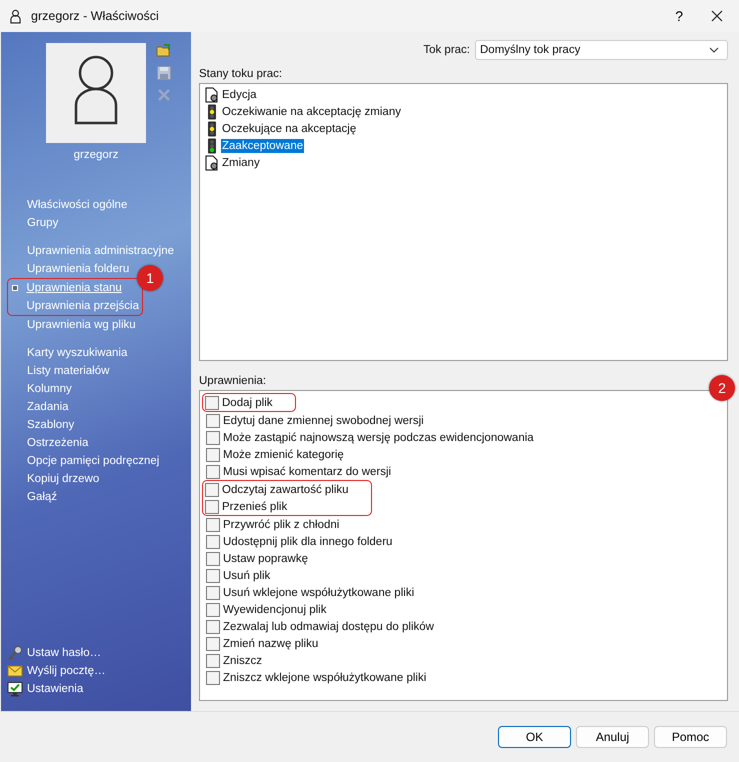 The height and width of the screenshot is (762, 739). Describe the element at coordinates (78, 269) in the screenshot. I see `nav-link: Uprawnienia folderu` at that location.